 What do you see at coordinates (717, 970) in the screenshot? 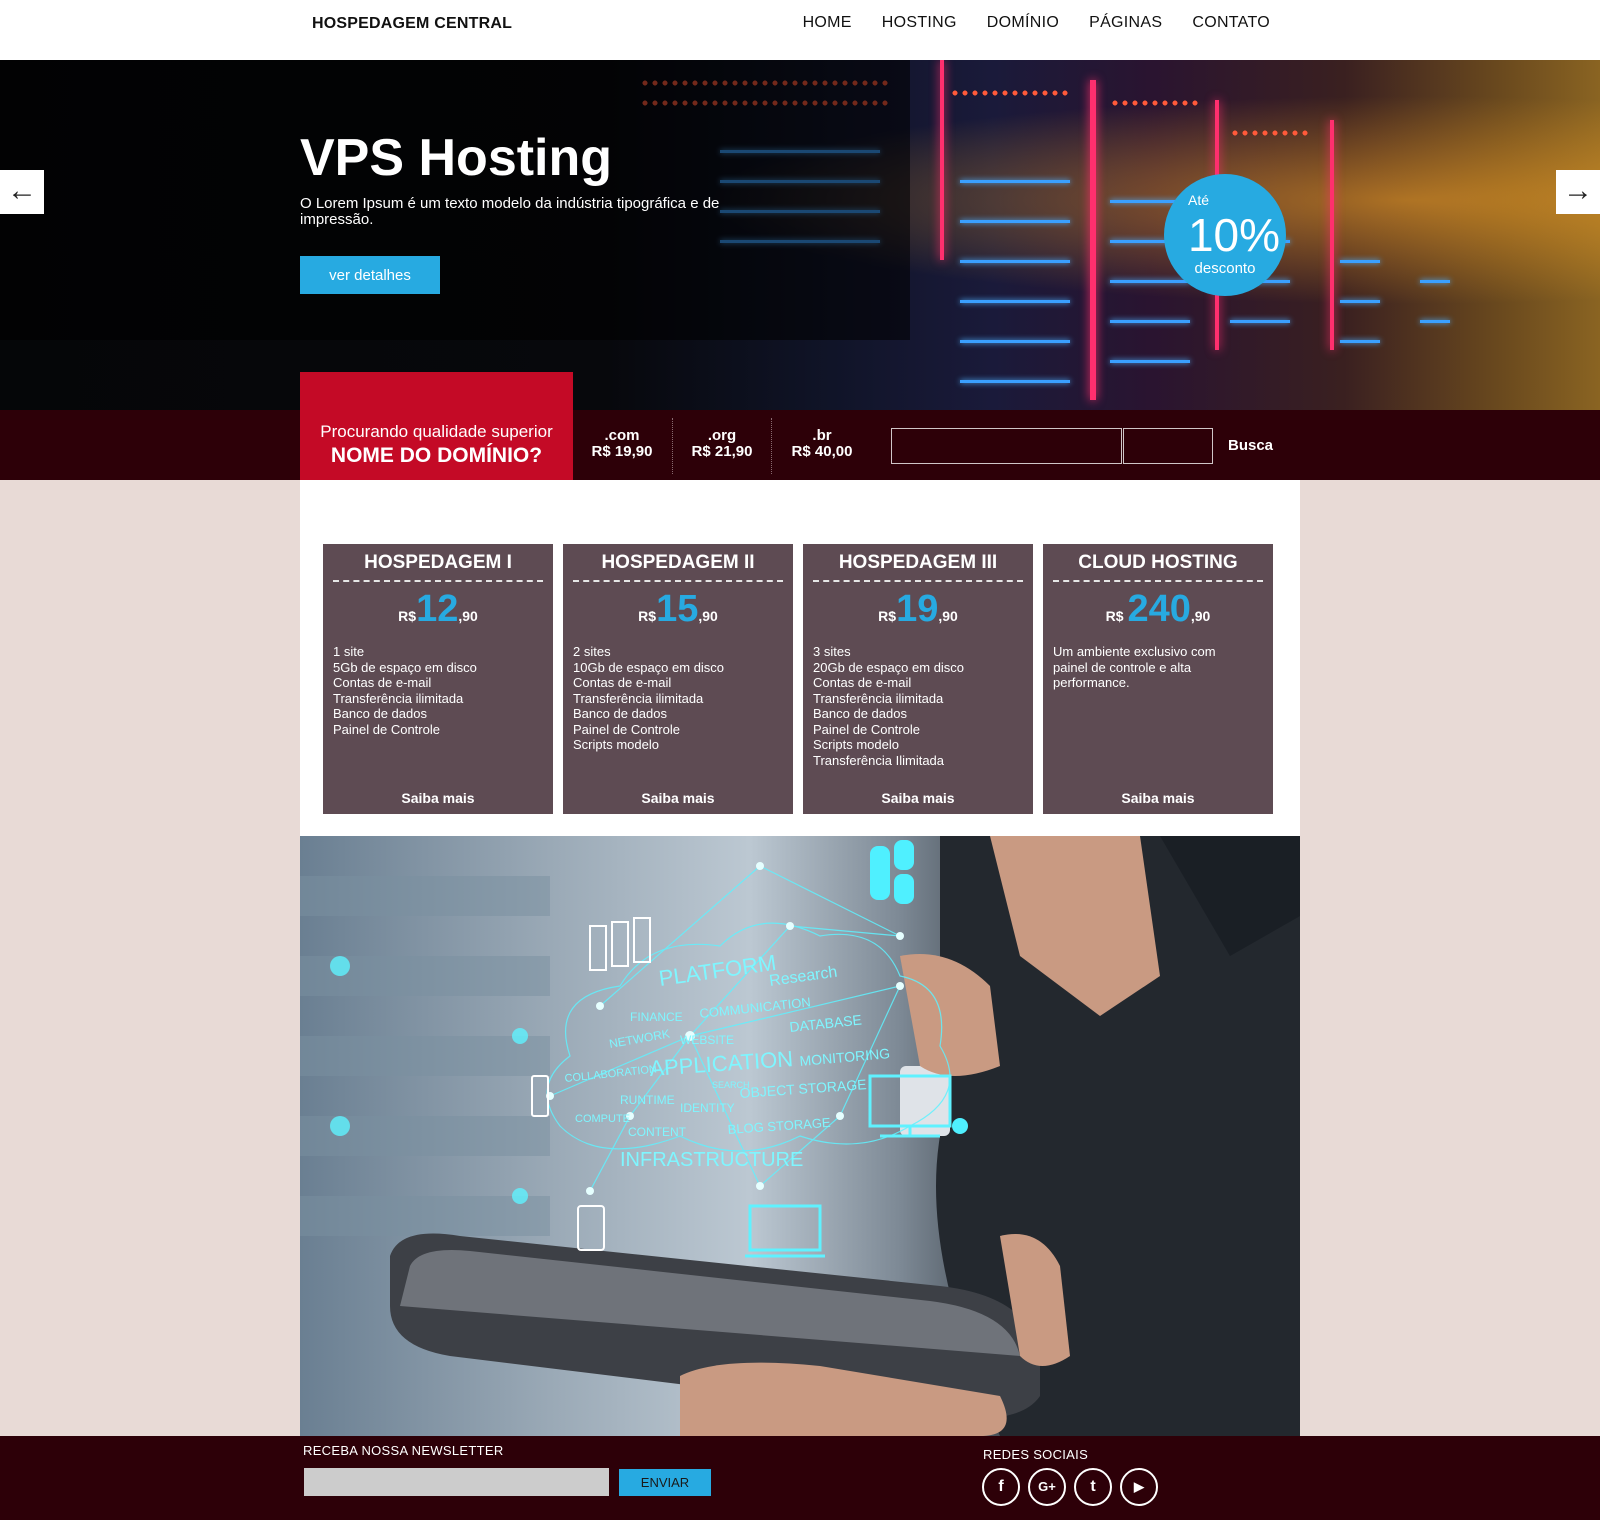
I see `cloud-word: PLATFORM` at bounding box center [717, 970].